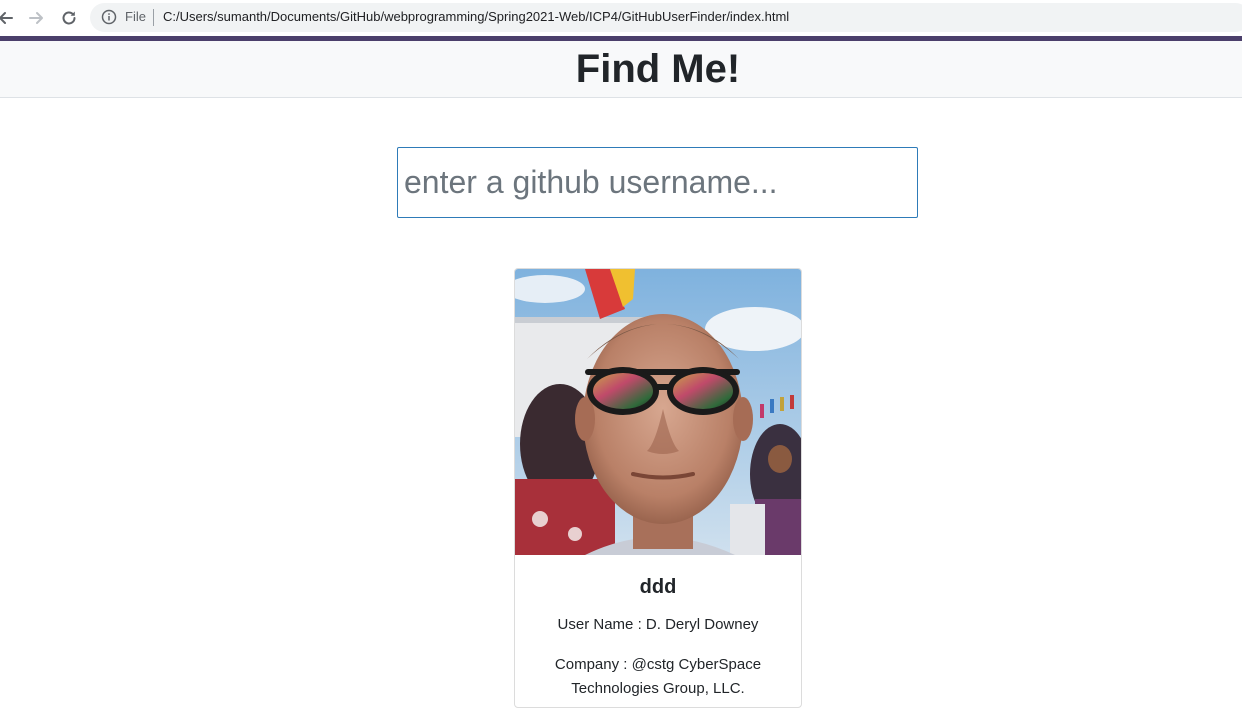  Describe the element at coordinates (657, 182) in the screenshot. I see `username-search-input` at that location.